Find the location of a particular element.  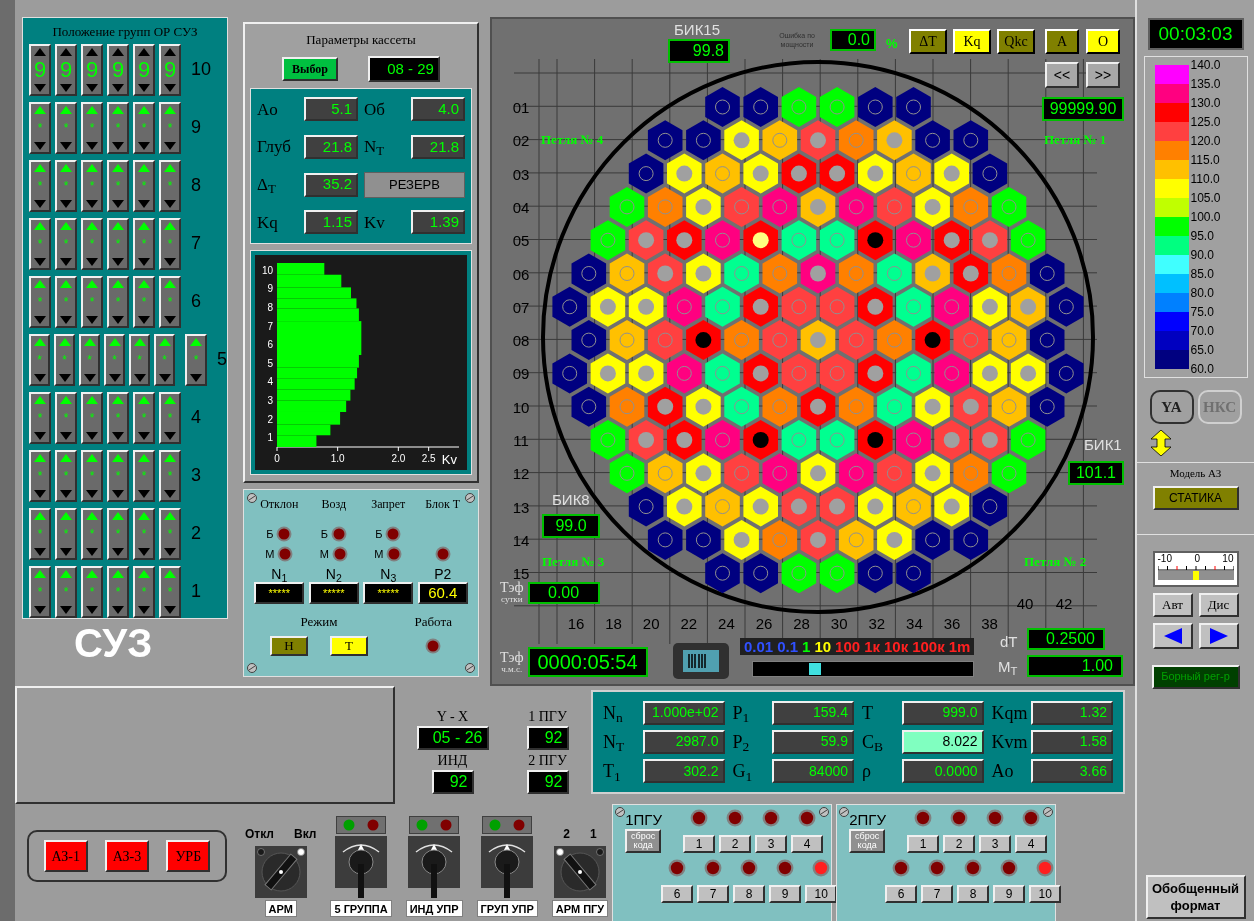

row-label: 13 is located at coordinates (521, 507).